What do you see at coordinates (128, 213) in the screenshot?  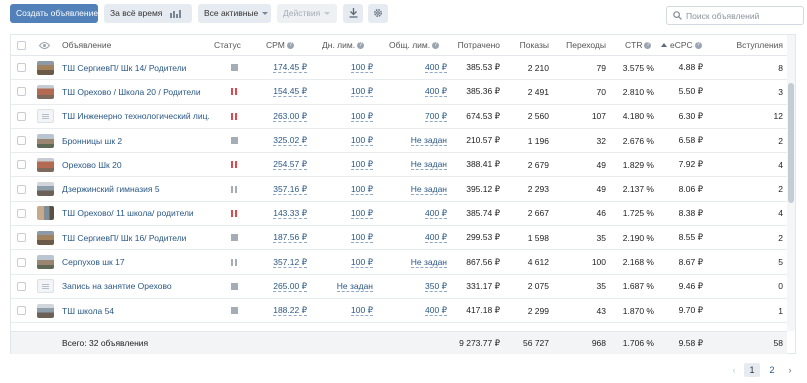 I see `ad-name-link: ТШ Орехово/ 11 школа/ родители` at bounding box center [128, 213].